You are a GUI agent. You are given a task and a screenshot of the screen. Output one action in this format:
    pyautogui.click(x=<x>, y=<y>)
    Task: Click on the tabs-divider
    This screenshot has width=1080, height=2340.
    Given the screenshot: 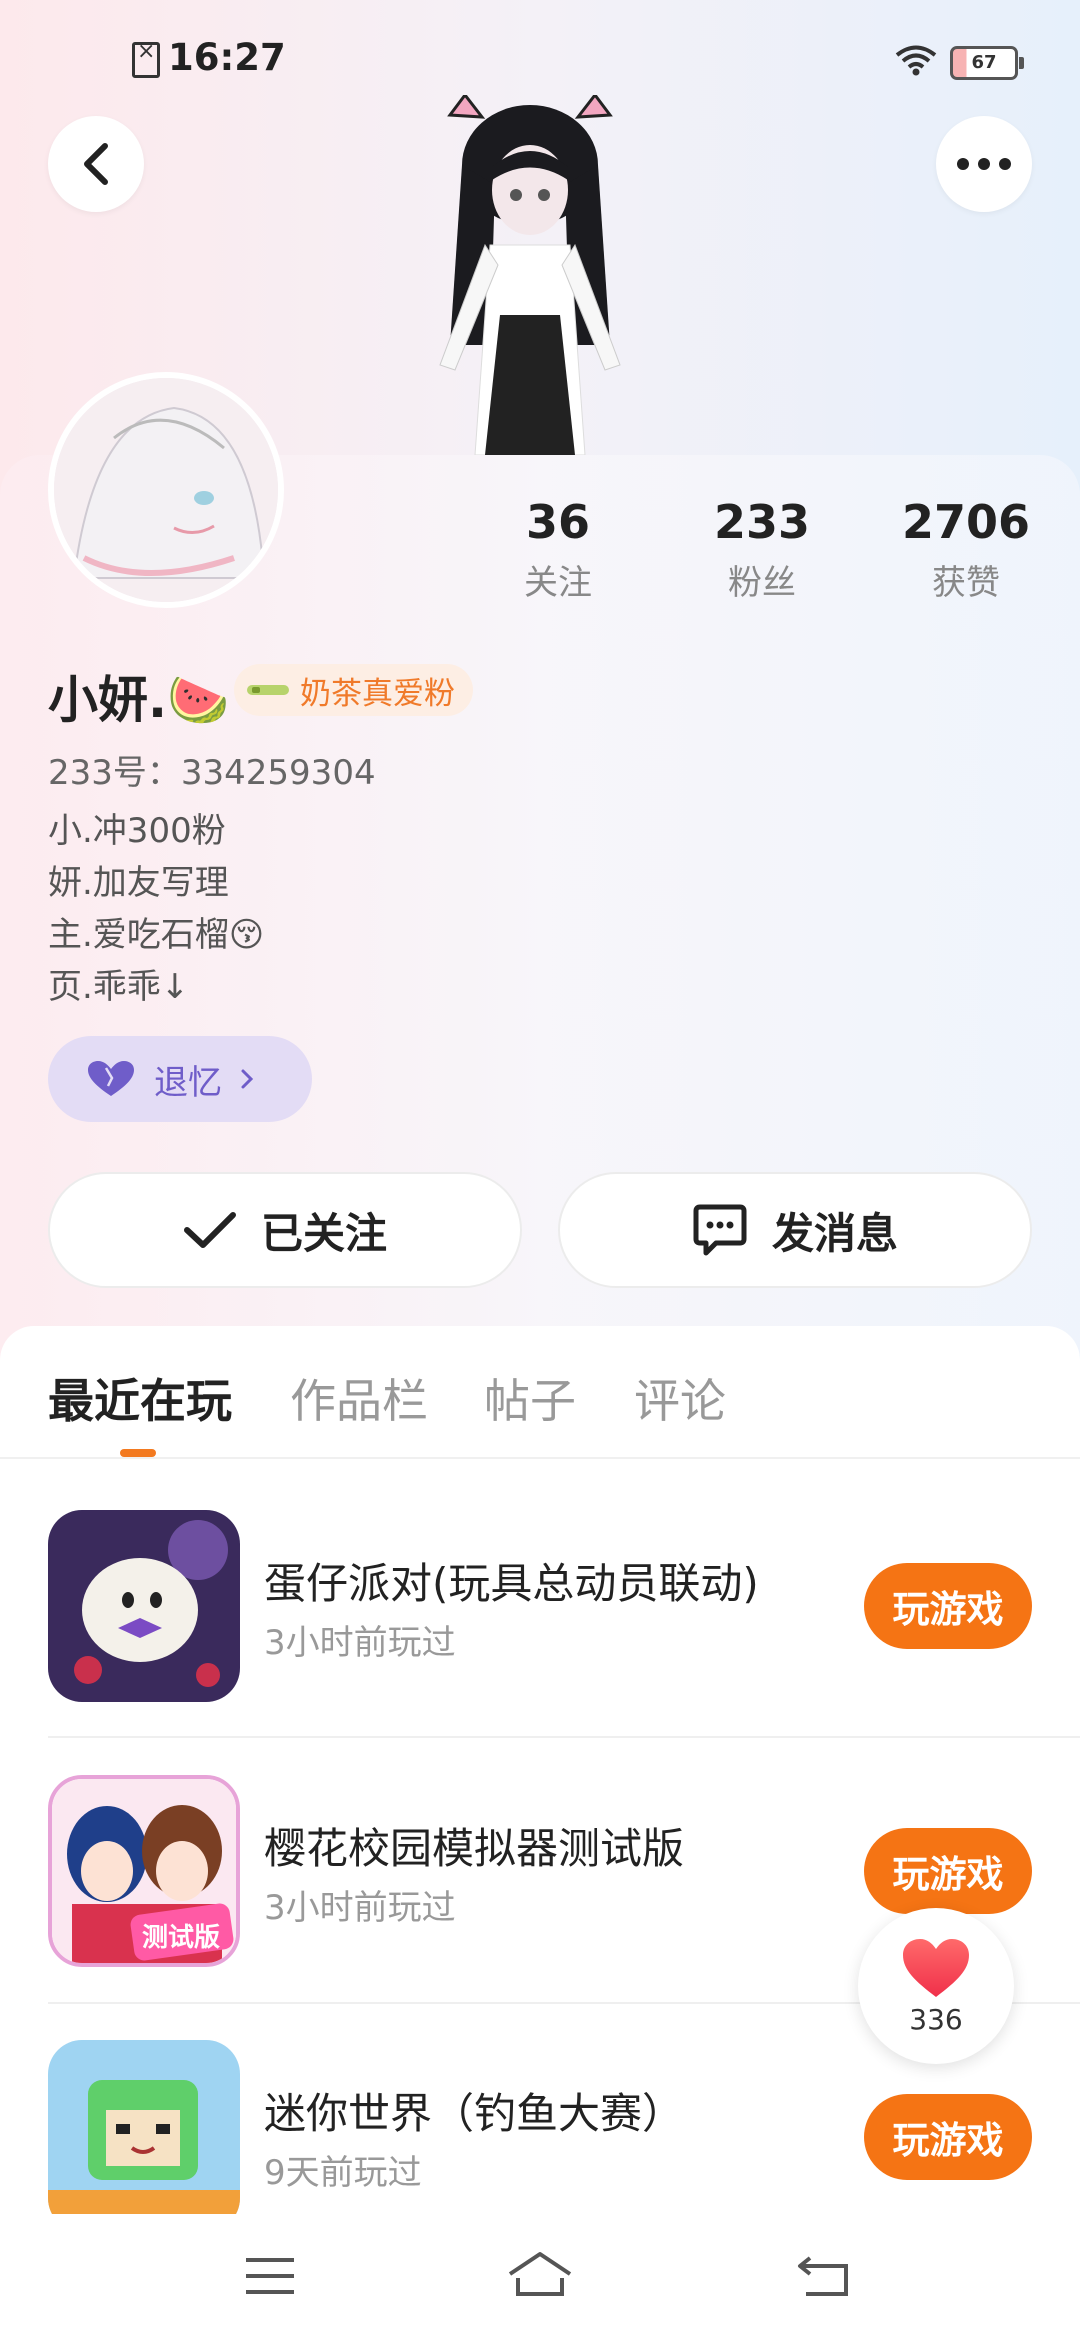 What is the action you would take?
    pyautogui.click(x=540, y=1458)
    